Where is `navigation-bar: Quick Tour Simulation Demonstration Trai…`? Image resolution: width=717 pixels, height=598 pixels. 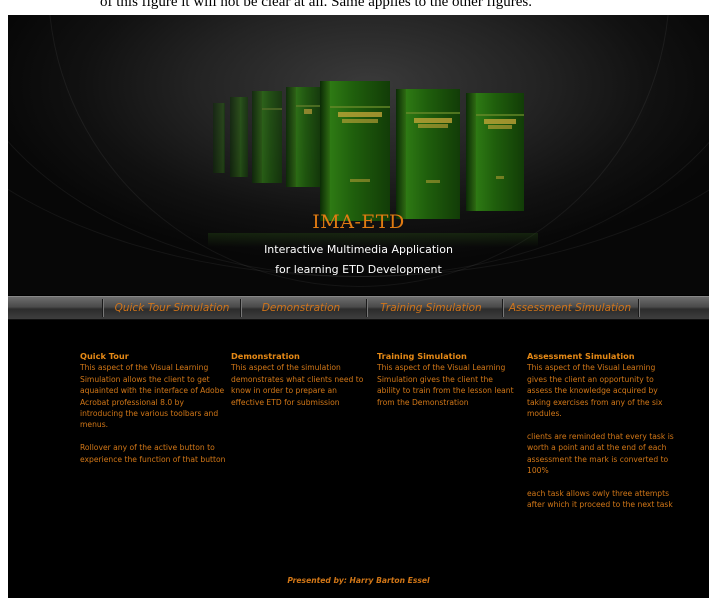 navigation-bar: Quick Tour Simulation Demonstration Trai… is located at coordinates (358, 308).